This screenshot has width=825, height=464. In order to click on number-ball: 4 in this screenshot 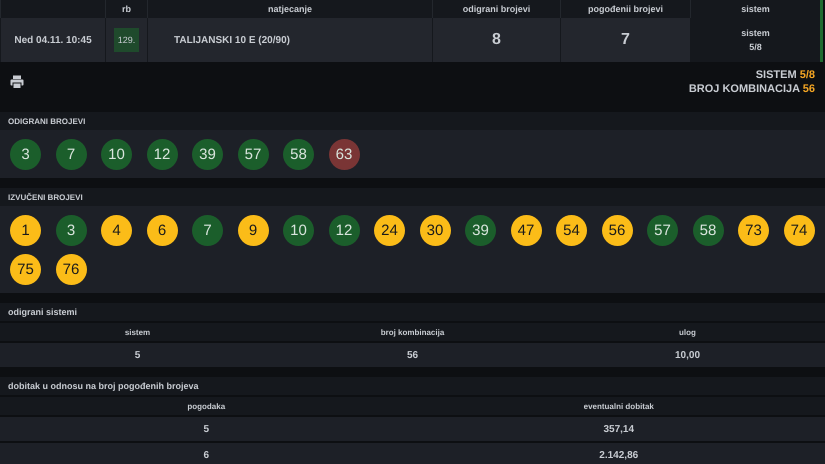, I will do `click(116, 230)`.